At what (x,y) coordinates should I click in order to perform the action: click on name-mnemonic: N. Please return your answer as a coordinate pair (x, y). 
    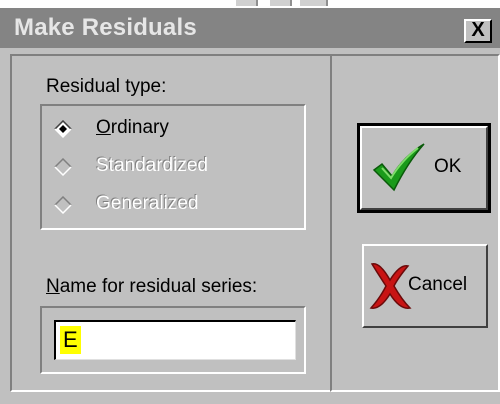
    Looking at the image, I should click on (53, 286).